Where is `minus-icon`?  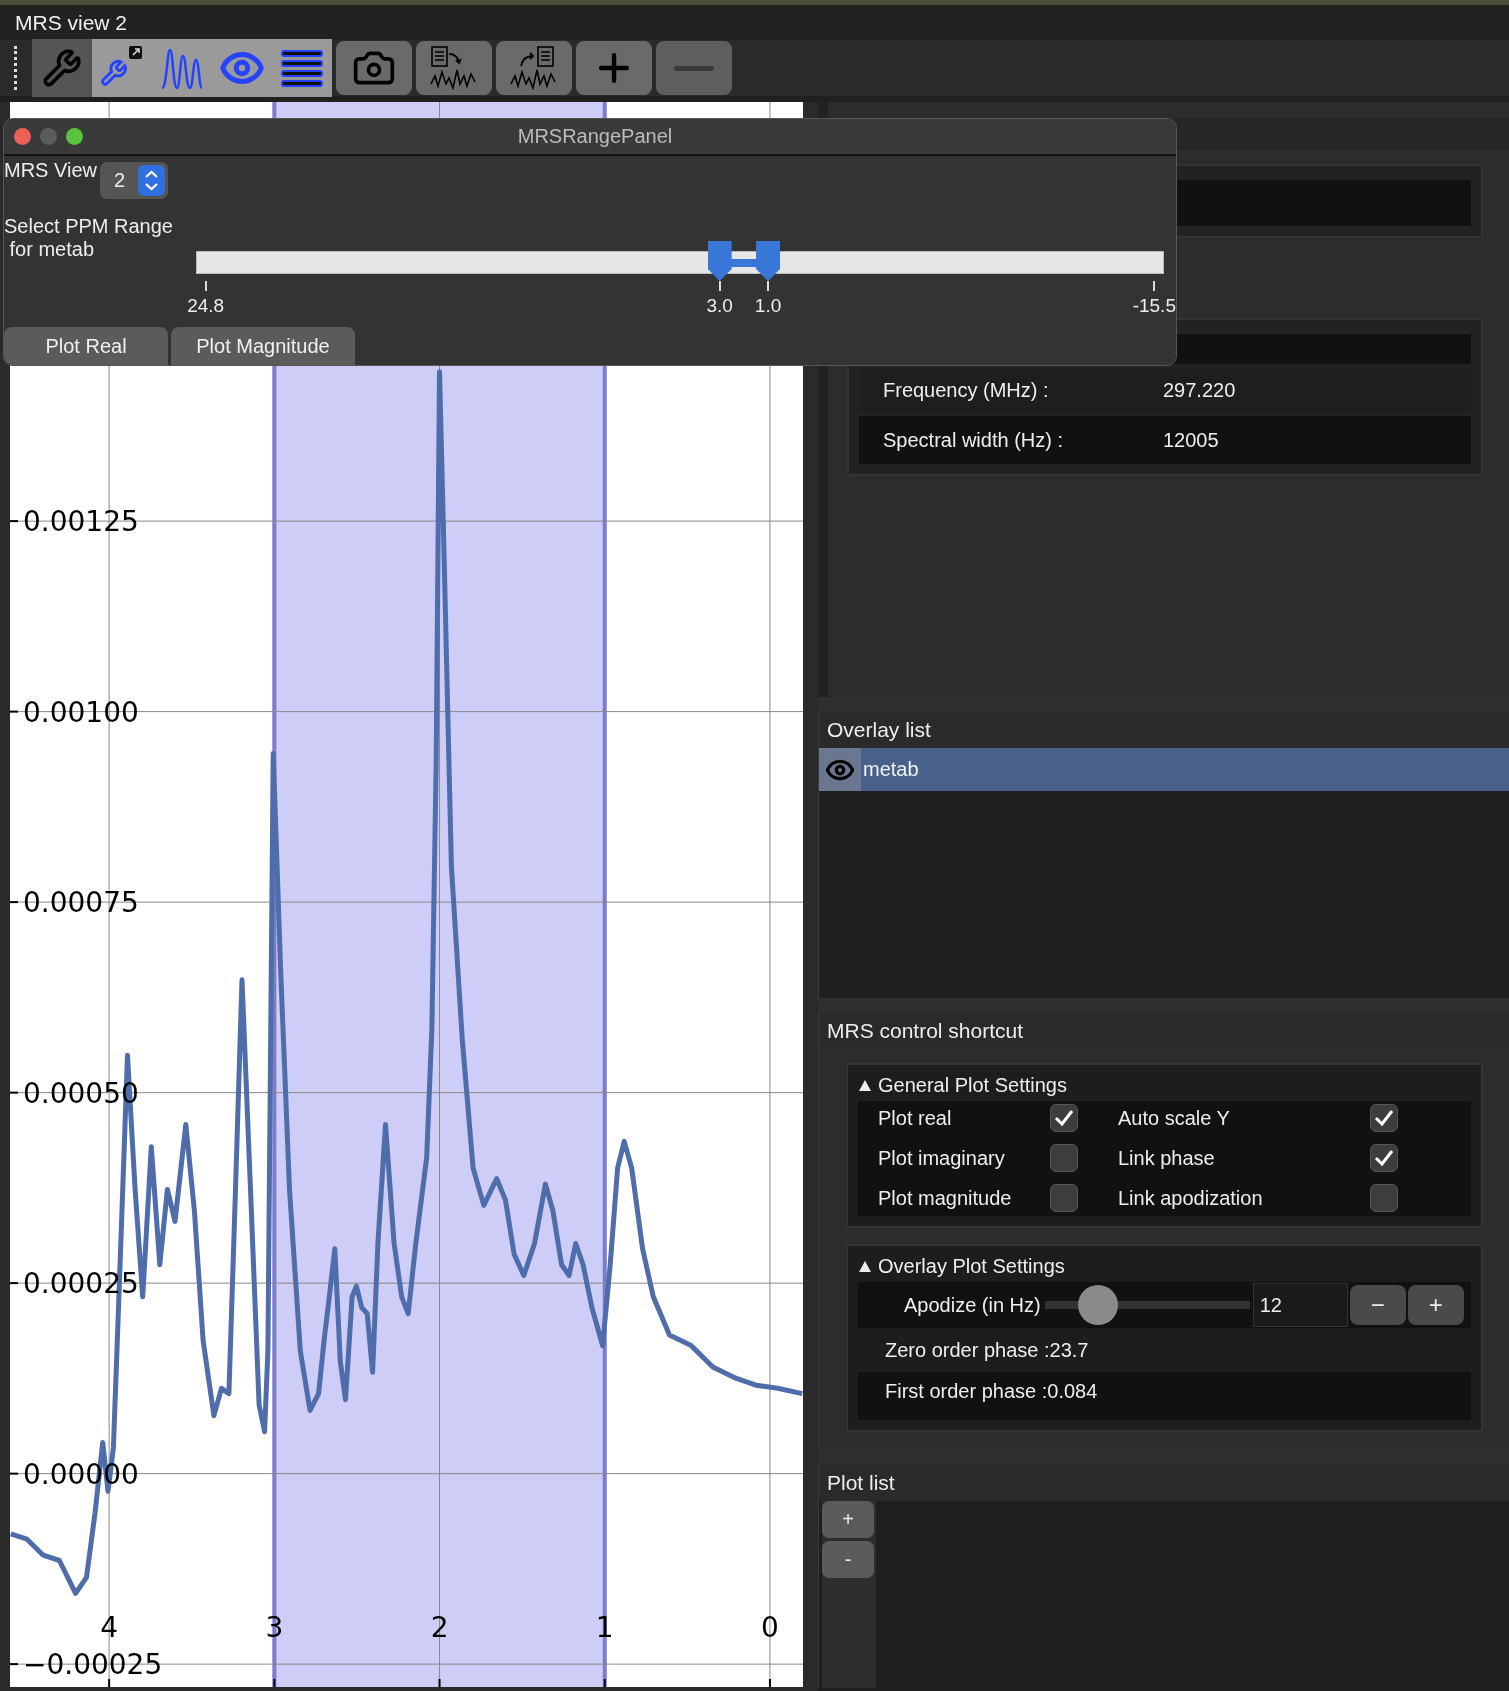 minus-icon is located at coordinates (694, 68).